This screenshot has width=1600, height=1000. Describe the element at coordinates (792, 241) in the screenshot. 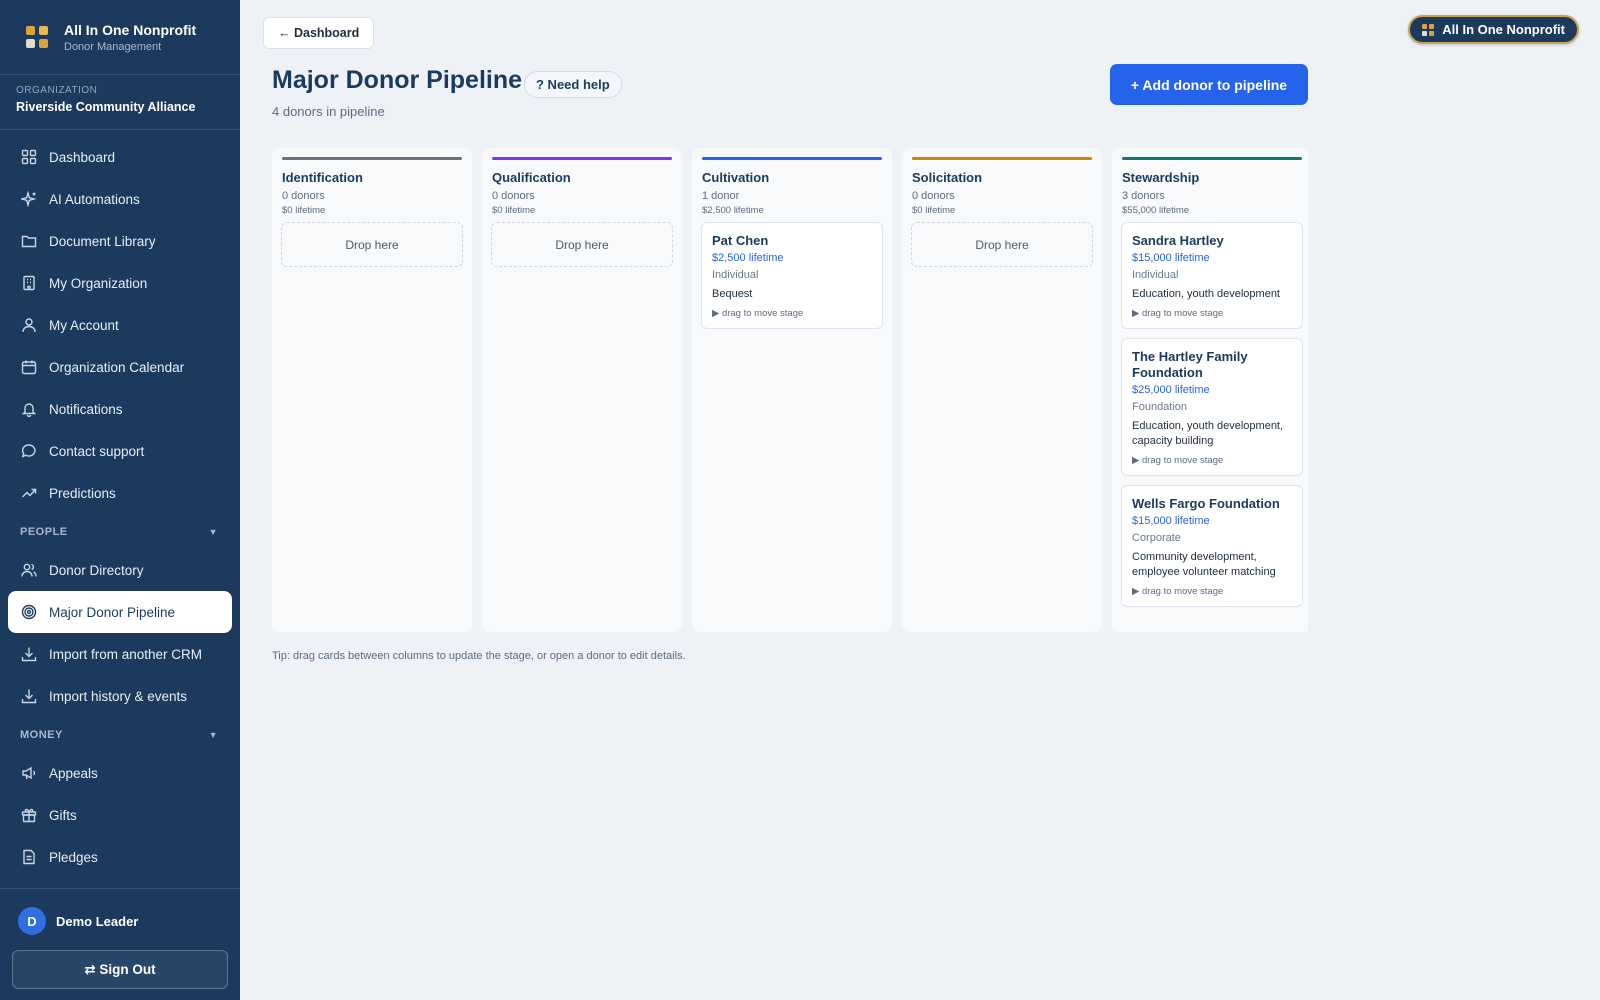

I see `donor-name: Pat Chen` at that location.